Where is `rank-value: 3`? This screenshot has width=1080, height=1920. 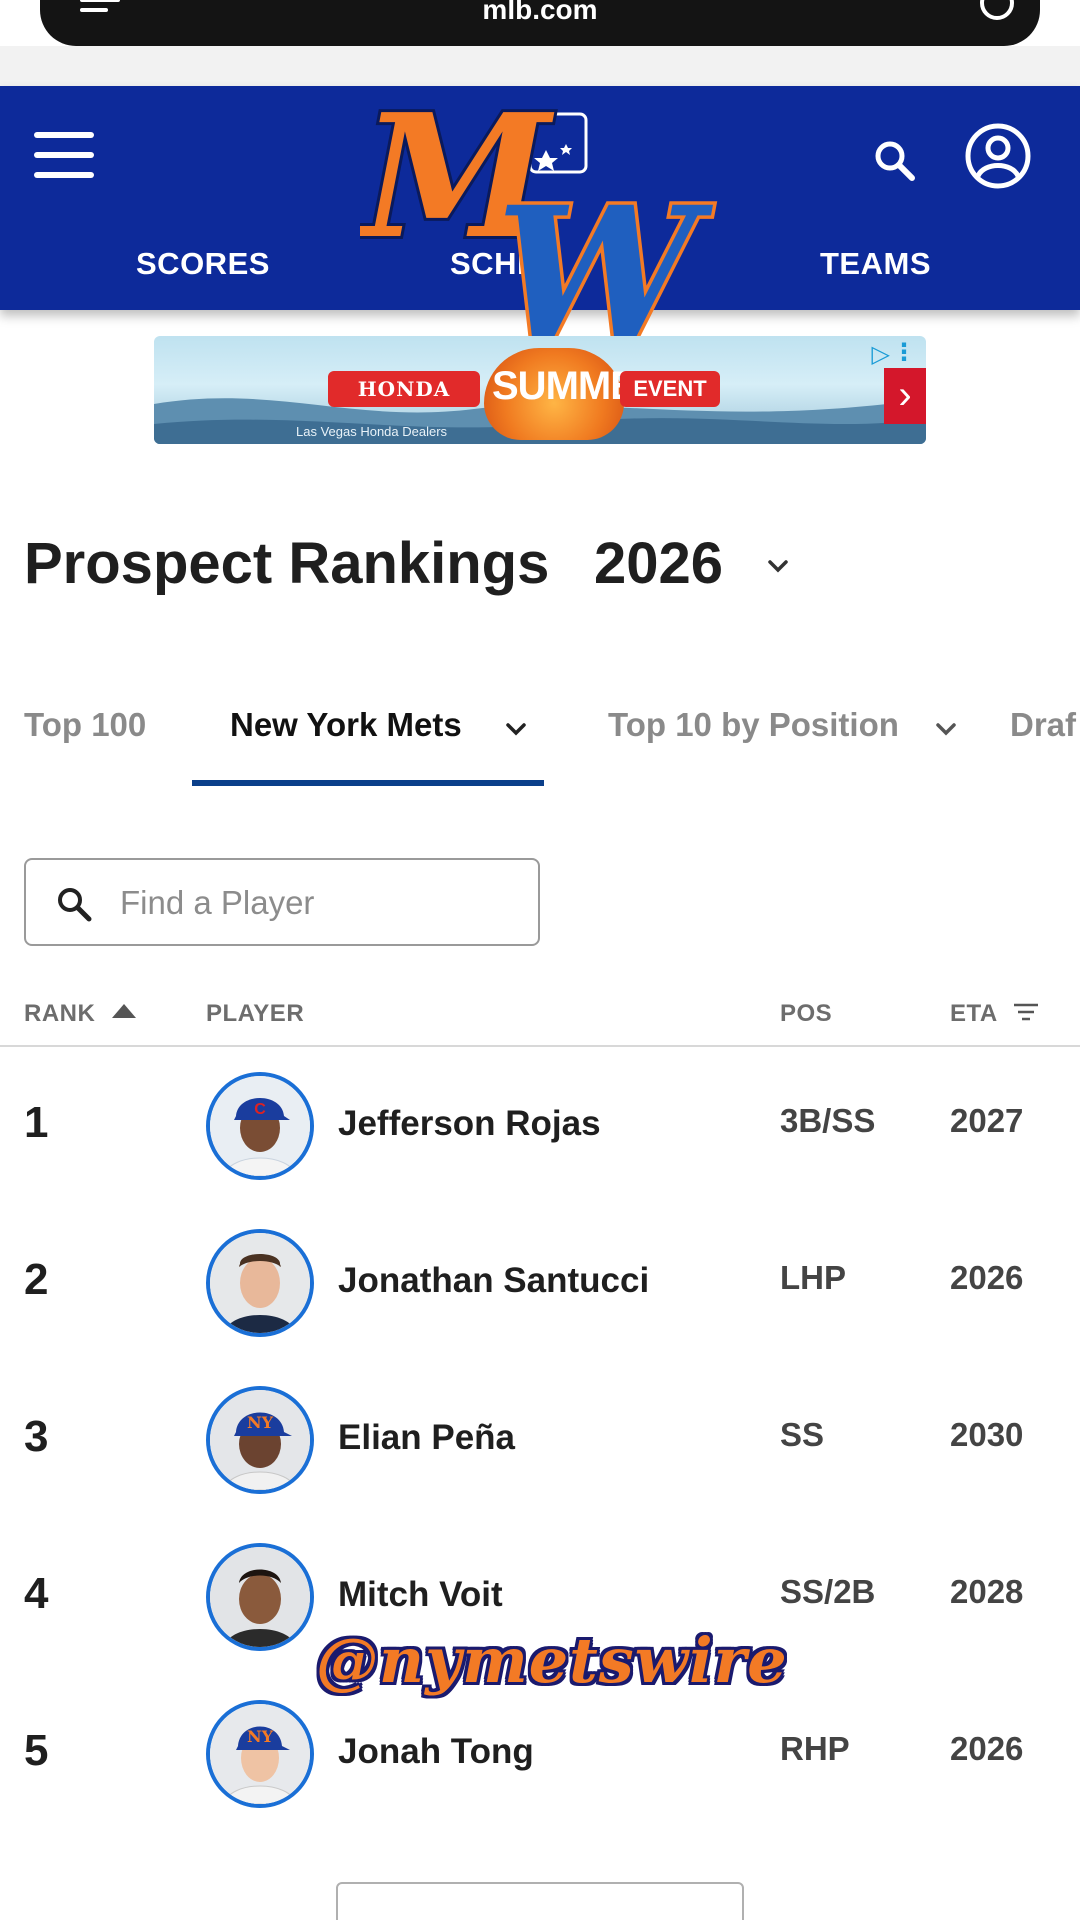
rank-value: 3 is located at coordinates (36, 1436).